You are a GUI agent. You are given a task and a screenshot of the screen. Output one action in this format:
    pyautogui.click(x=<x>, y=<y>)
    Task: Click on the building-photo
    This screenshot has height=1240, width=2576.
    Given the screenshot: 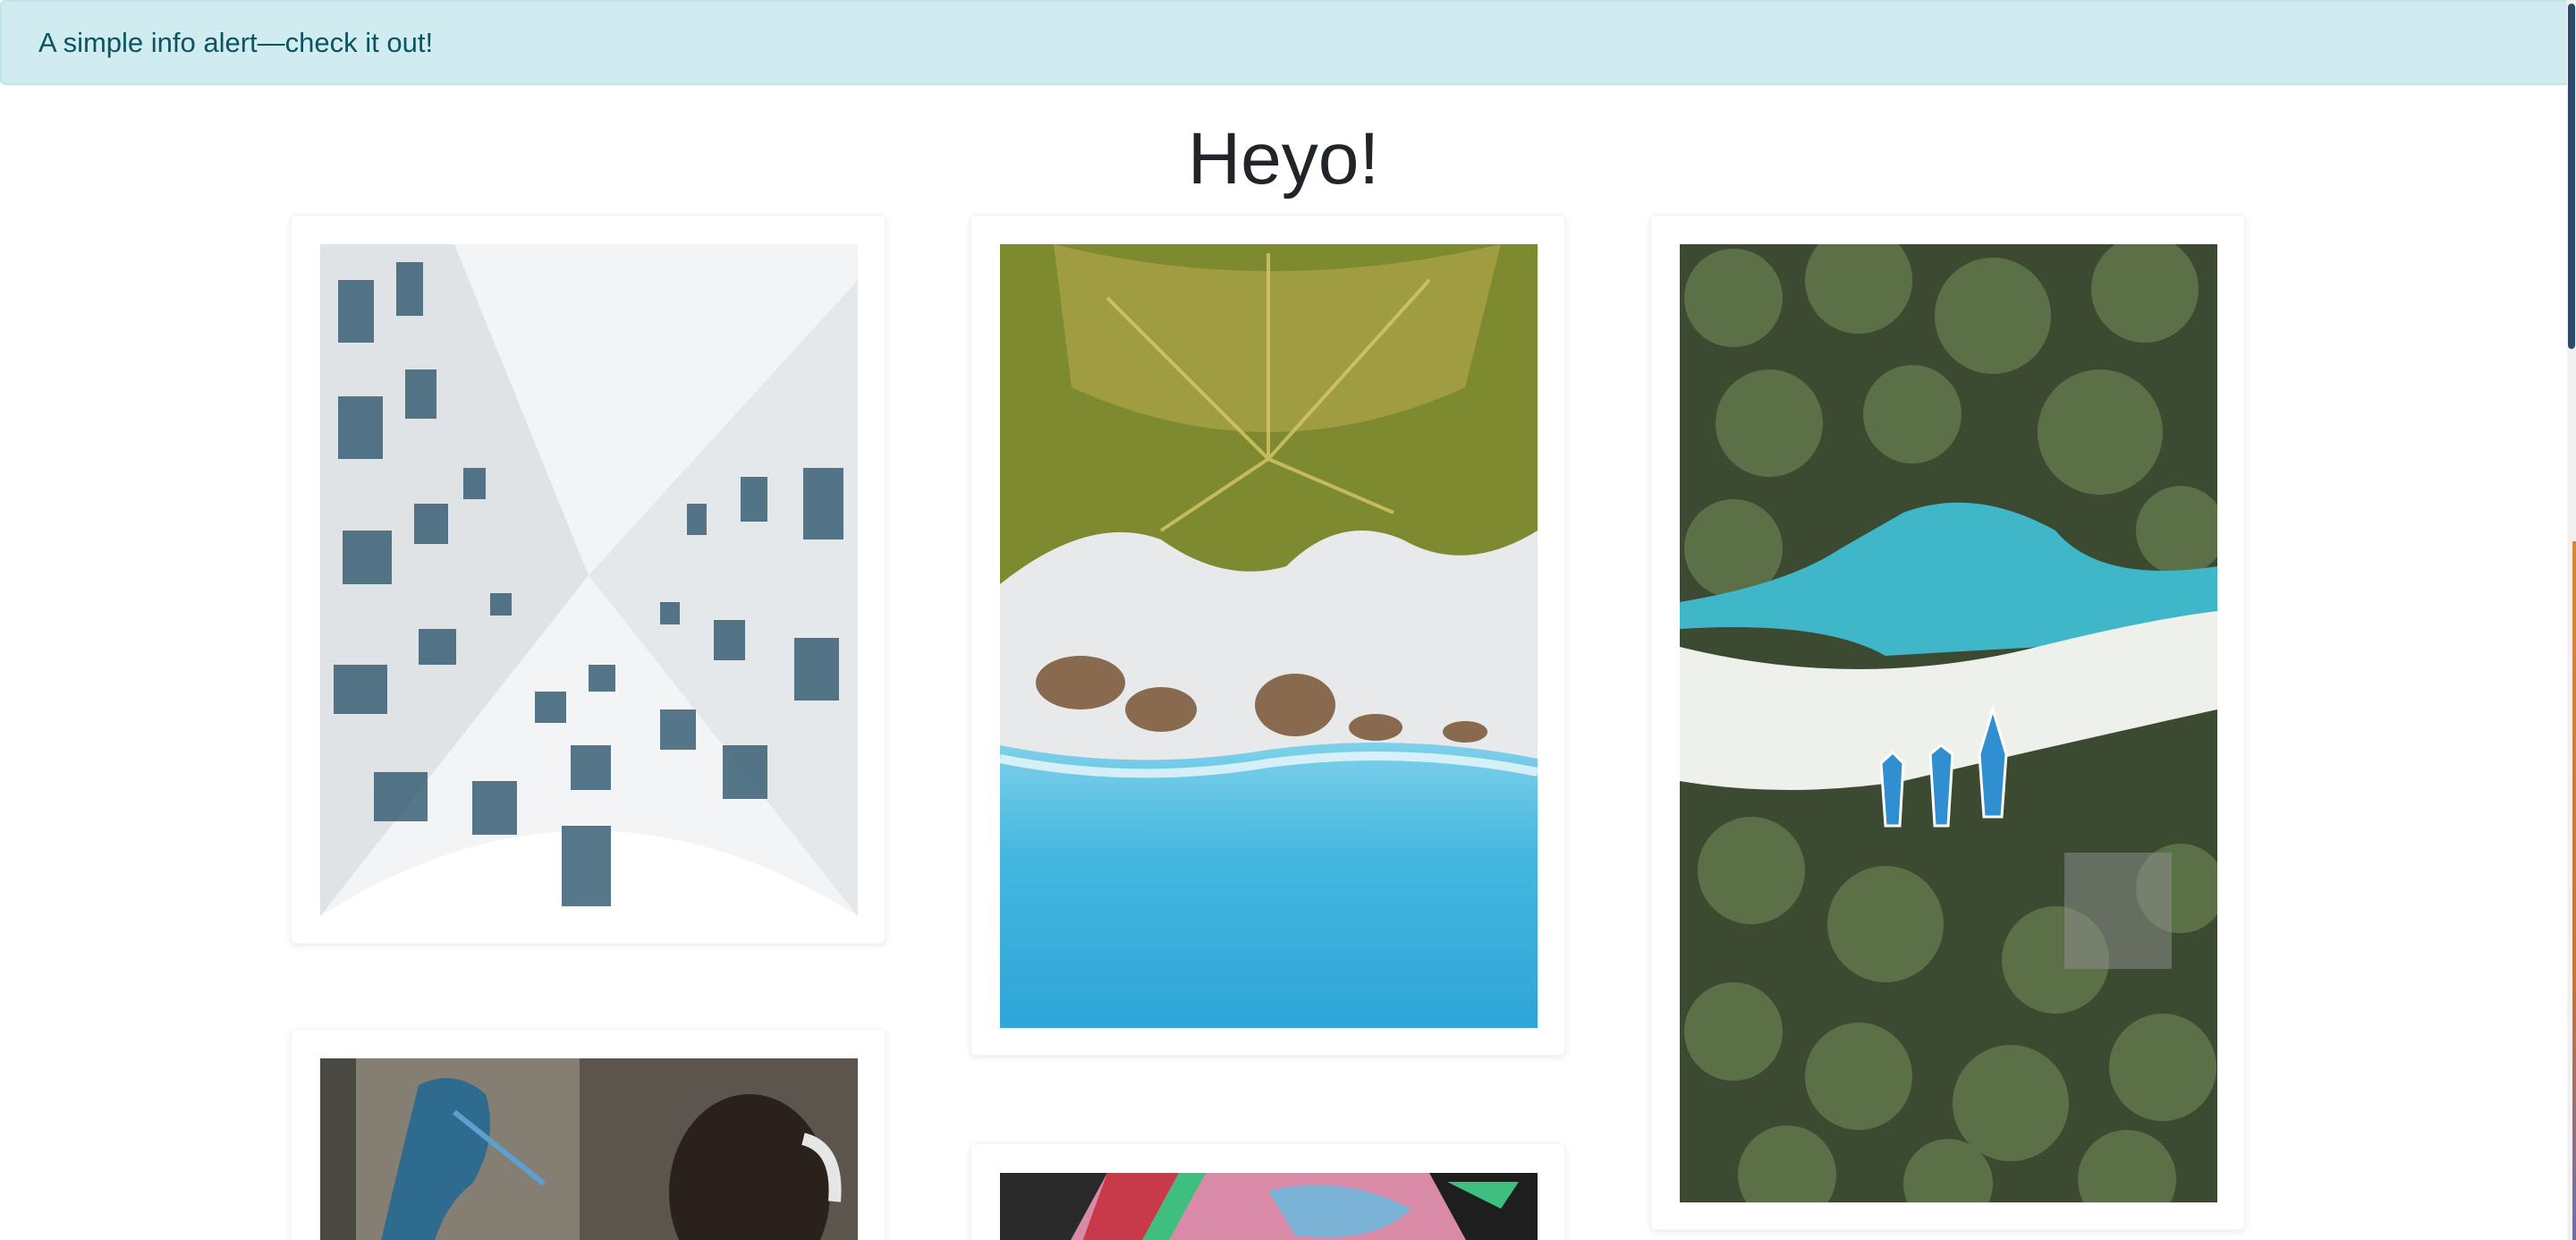 What is the action you would take?
    pyautogui.click(x=589, y=580)
    